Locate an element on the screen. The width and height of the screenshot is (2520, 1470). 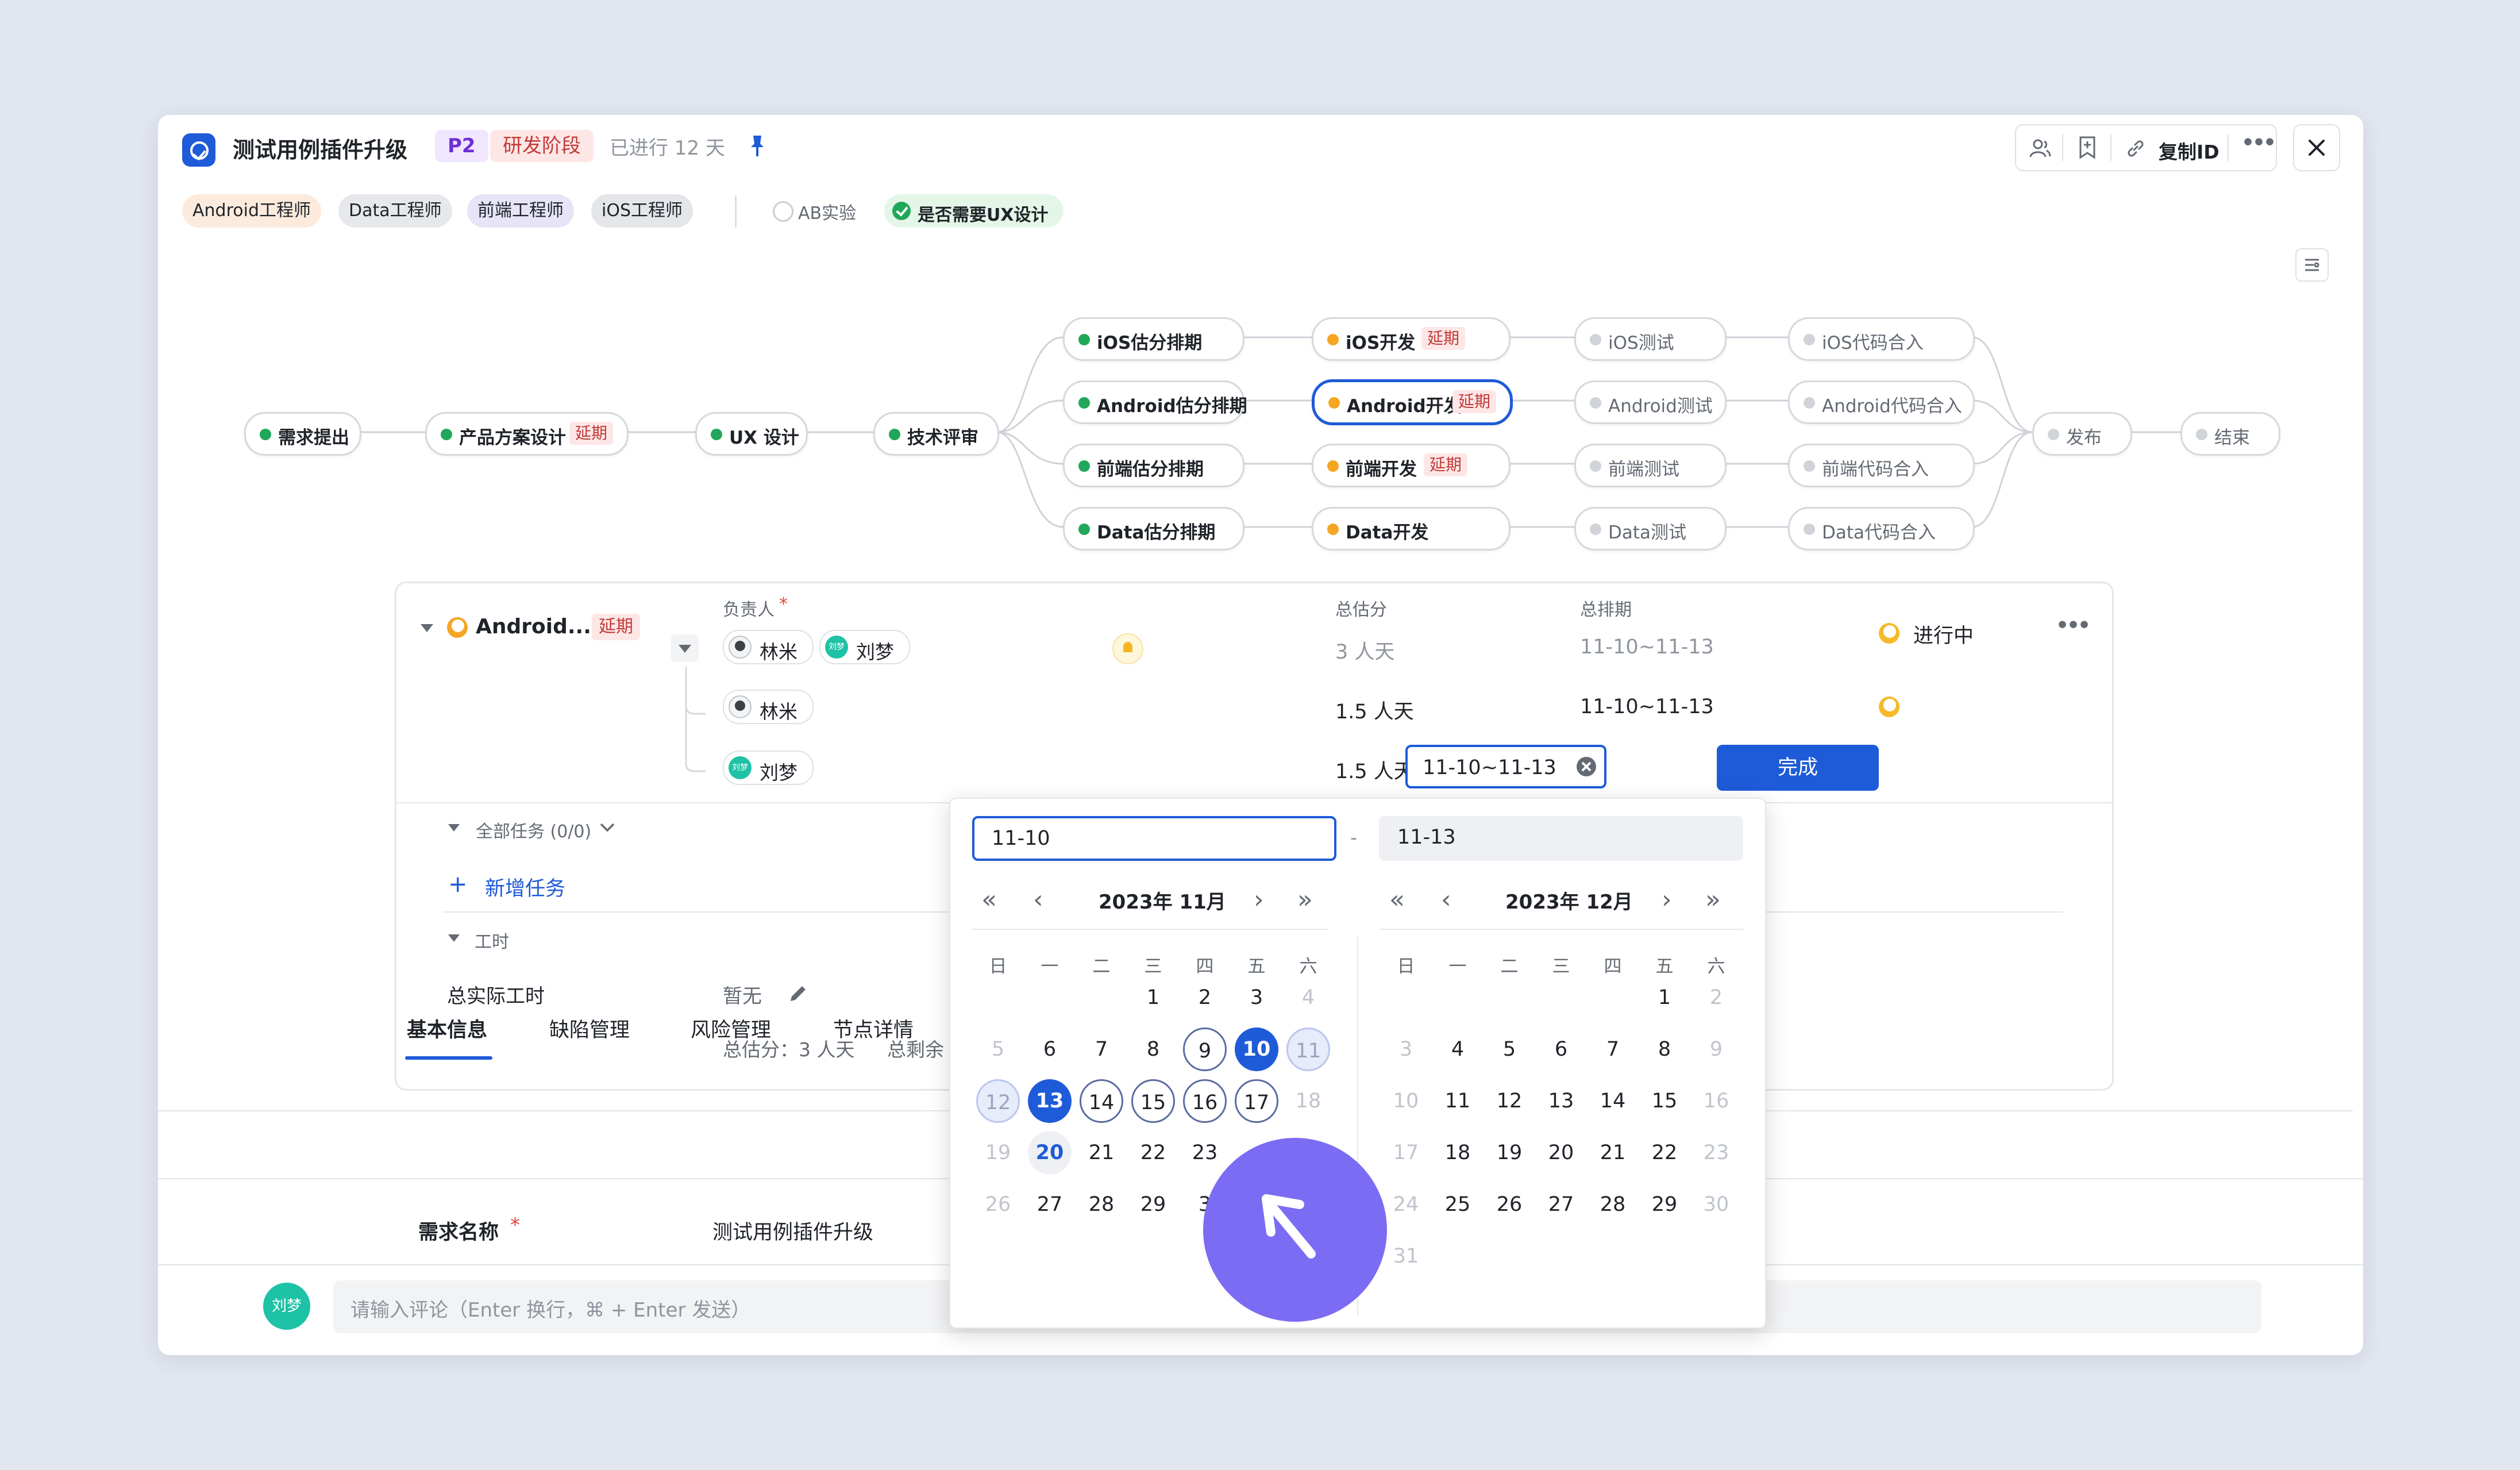
edit-icon is located at coordinates (798, 993).